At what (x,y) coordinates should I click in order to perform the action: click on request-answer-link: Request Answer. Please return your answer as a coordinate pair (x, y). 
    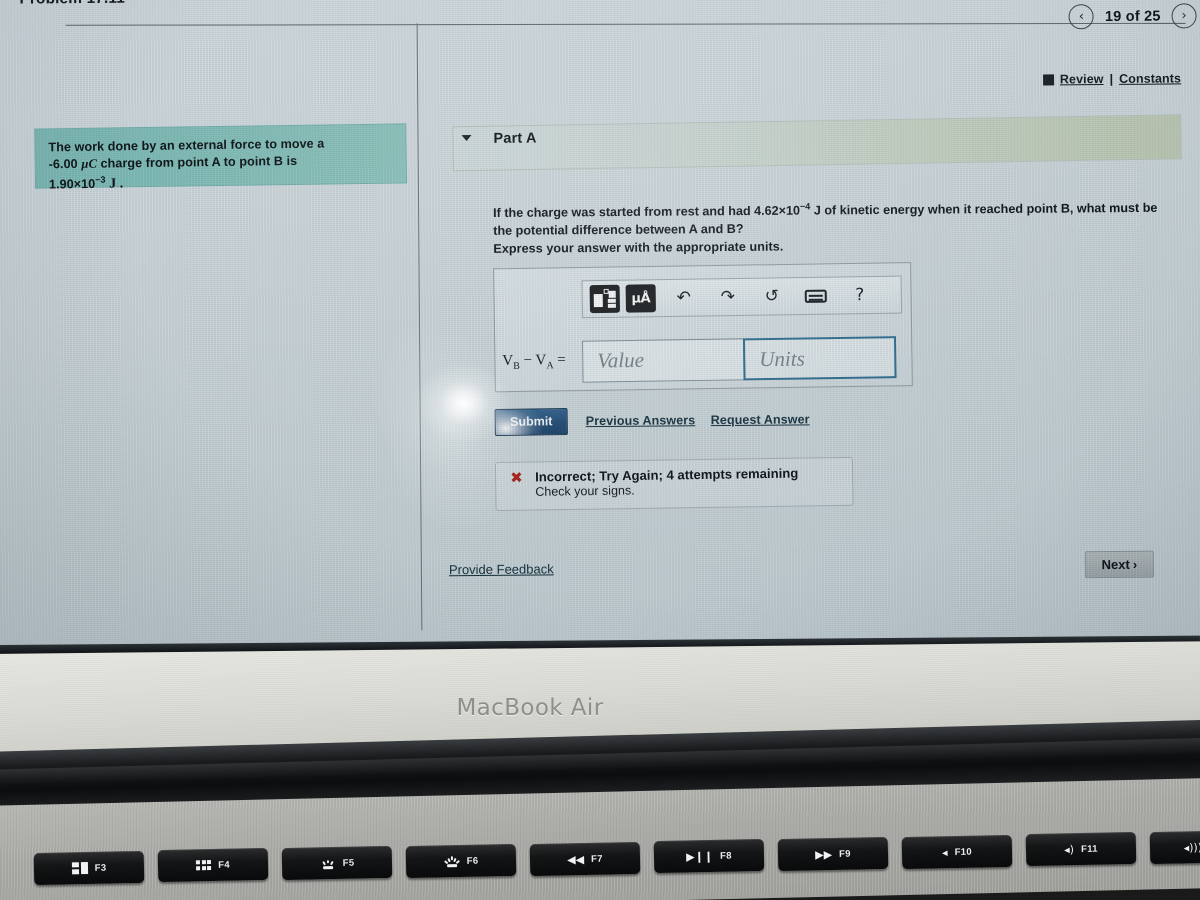
    Looking at the image, I should click on (760, 419).